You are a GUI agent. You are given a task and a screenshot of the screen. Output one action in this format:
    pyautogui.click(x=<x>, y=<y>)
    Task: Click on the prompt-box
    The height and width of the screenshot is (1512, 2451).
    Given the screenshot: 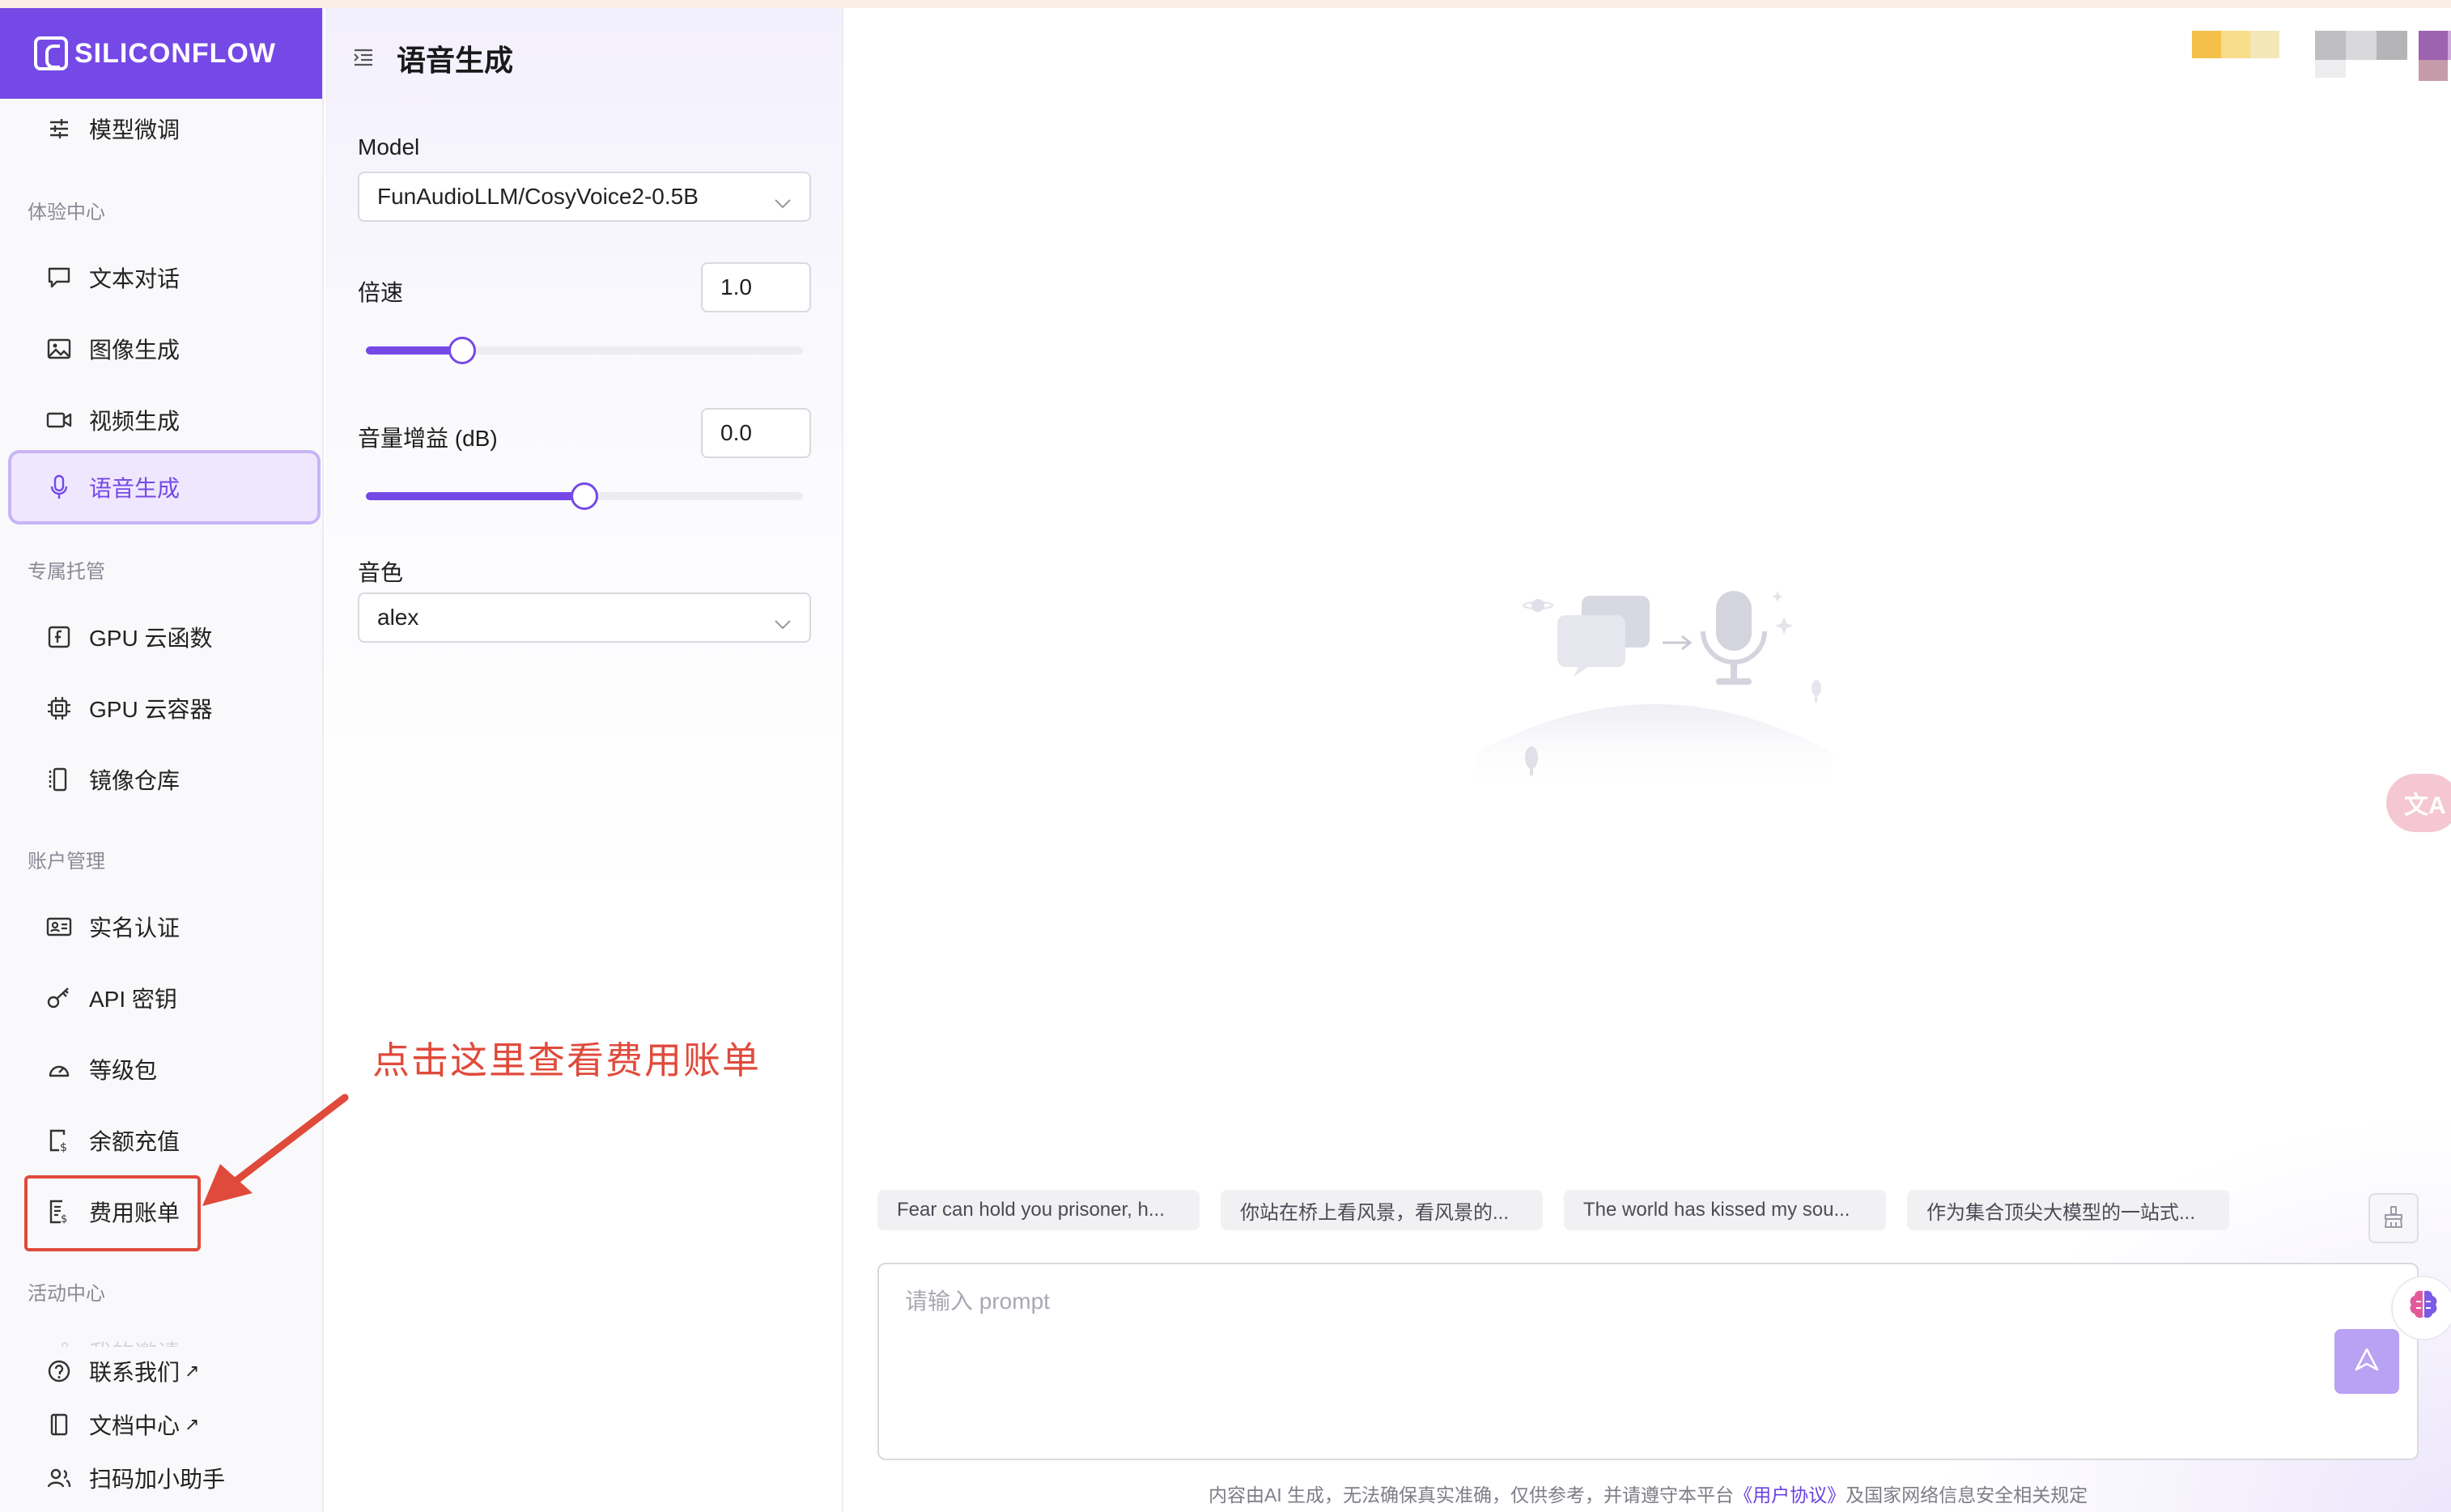 What is the action you would take?
    pyautogui.click(x=1648, y=1361)
    